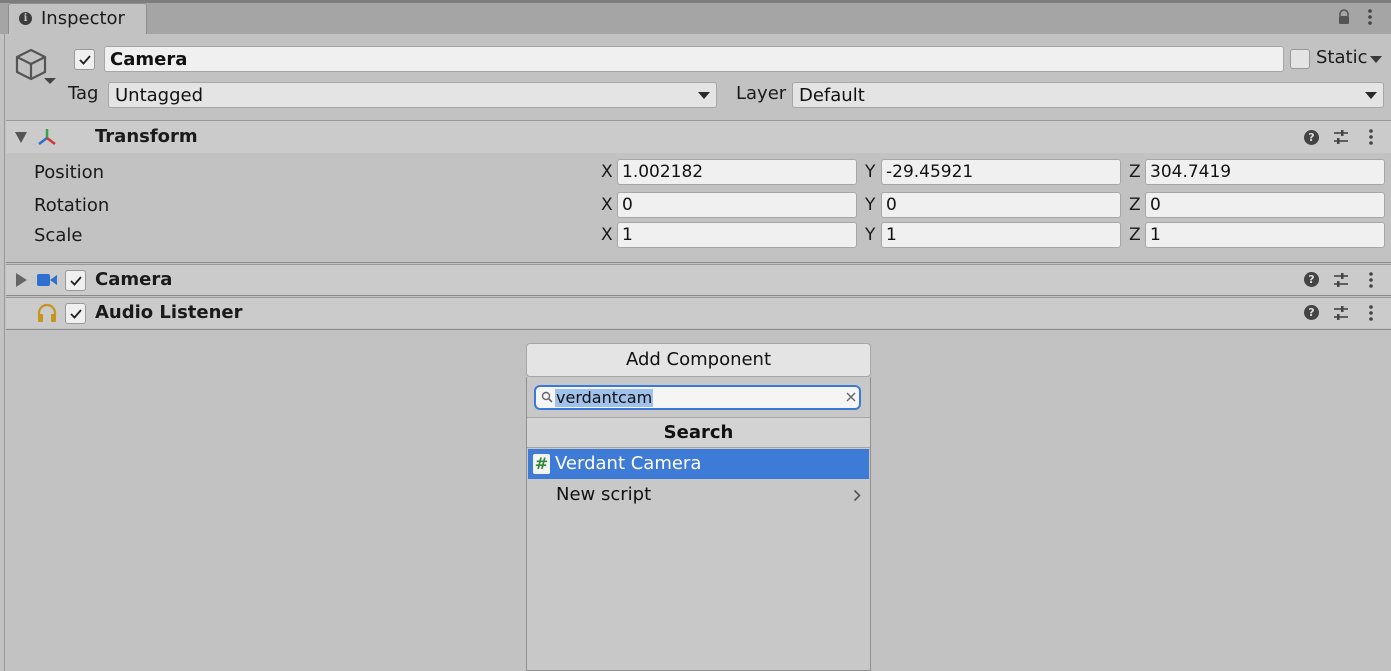 This screenshot has height=671, width=1391. What do you see at coordinates (75, 280) in the screenshot?
I see `camera-enabled-checkbox` at bounding box center [75, 280].